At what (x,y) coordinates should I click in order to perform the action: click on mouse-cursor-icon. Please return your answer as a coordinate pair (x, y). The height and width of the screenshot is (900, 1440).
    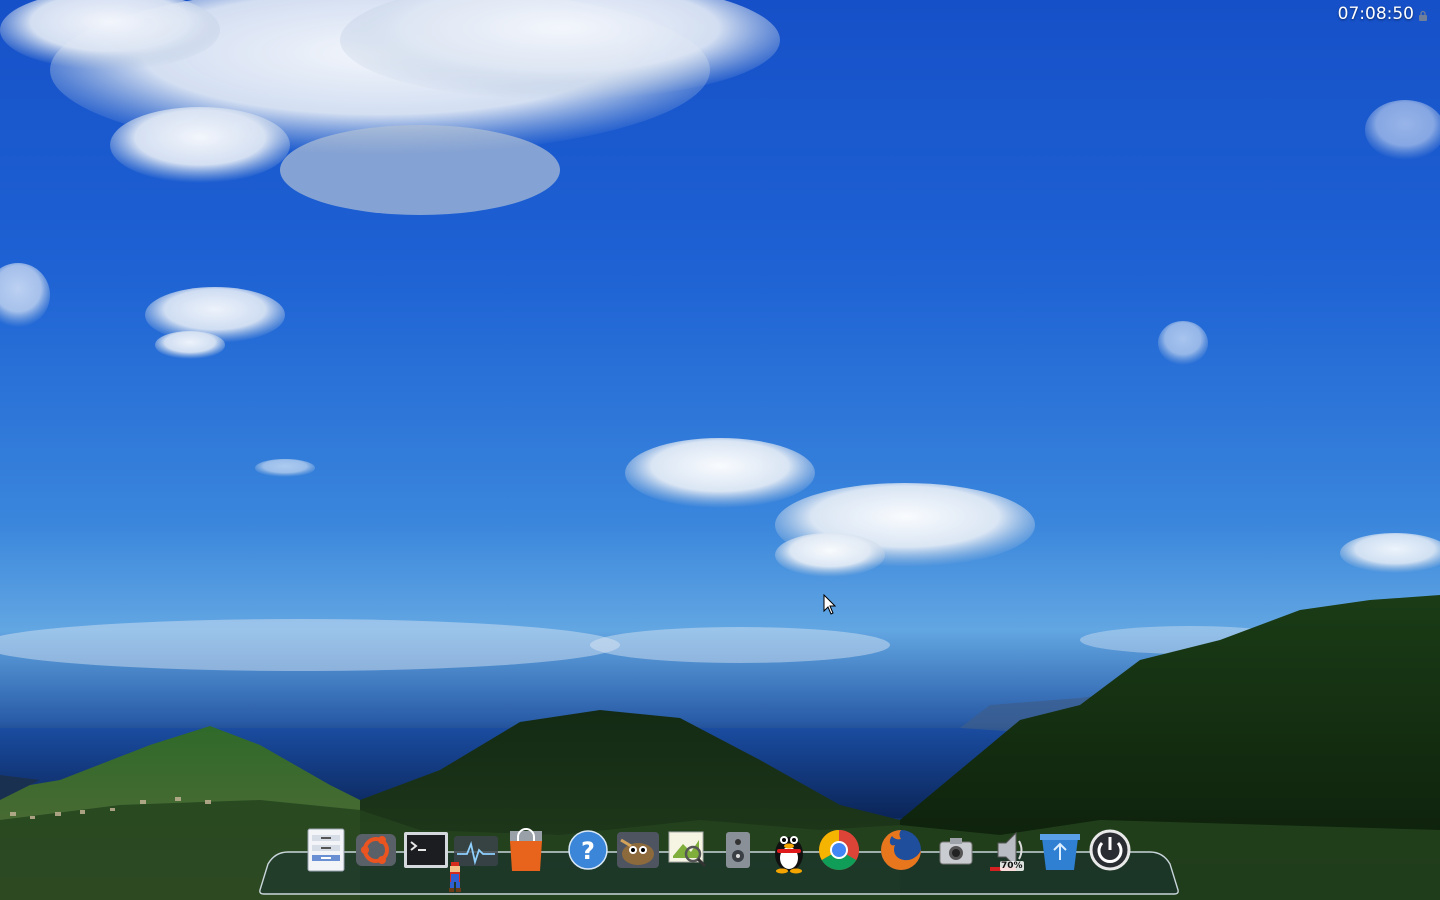
    Looking at the image, I should click on (830, 604).